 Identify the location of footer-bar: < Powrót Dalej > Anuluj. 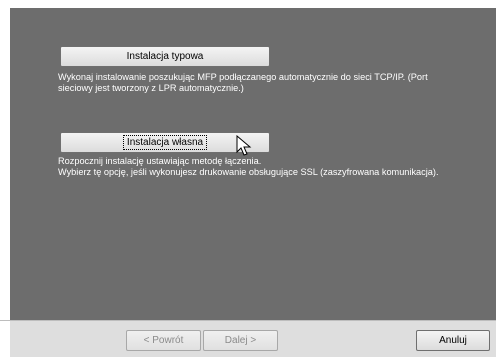
(248, 338).